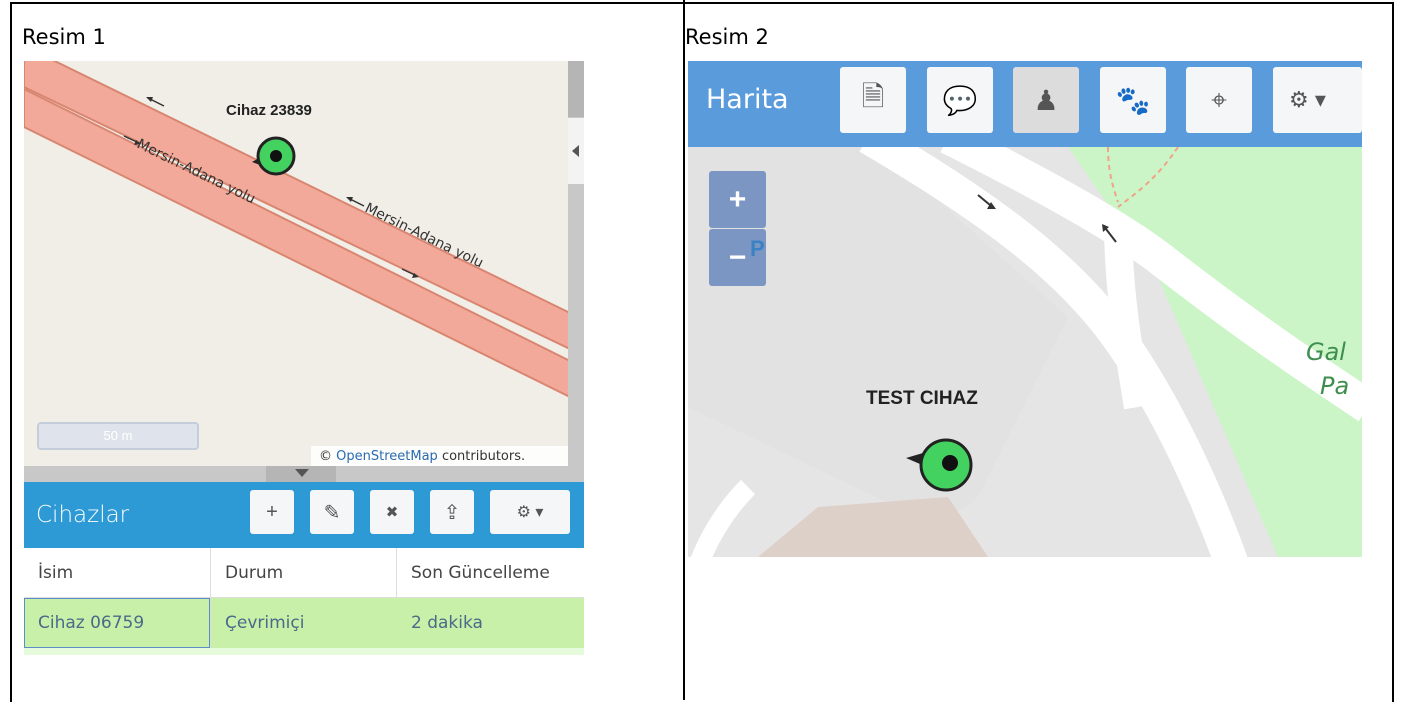 This screenshot has height=702, width=1412. Describe the element at coordinates (490, 572) in the screenshot. I see `column-header-last-update: Son Güncelleme` at that location.